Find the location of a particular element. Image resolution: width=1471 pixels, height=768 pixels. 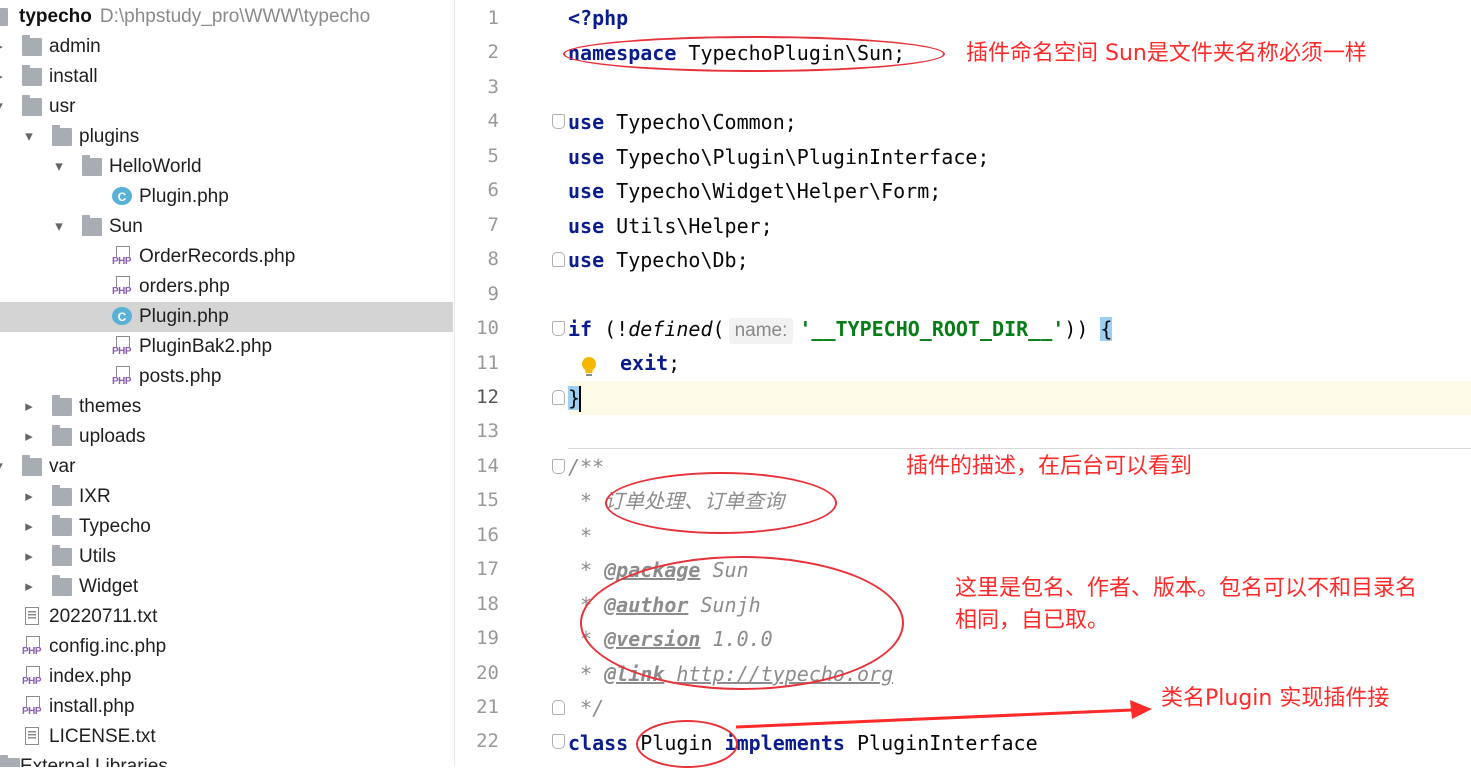

tree-item-label: uploads is located at coordinates (112, 436).